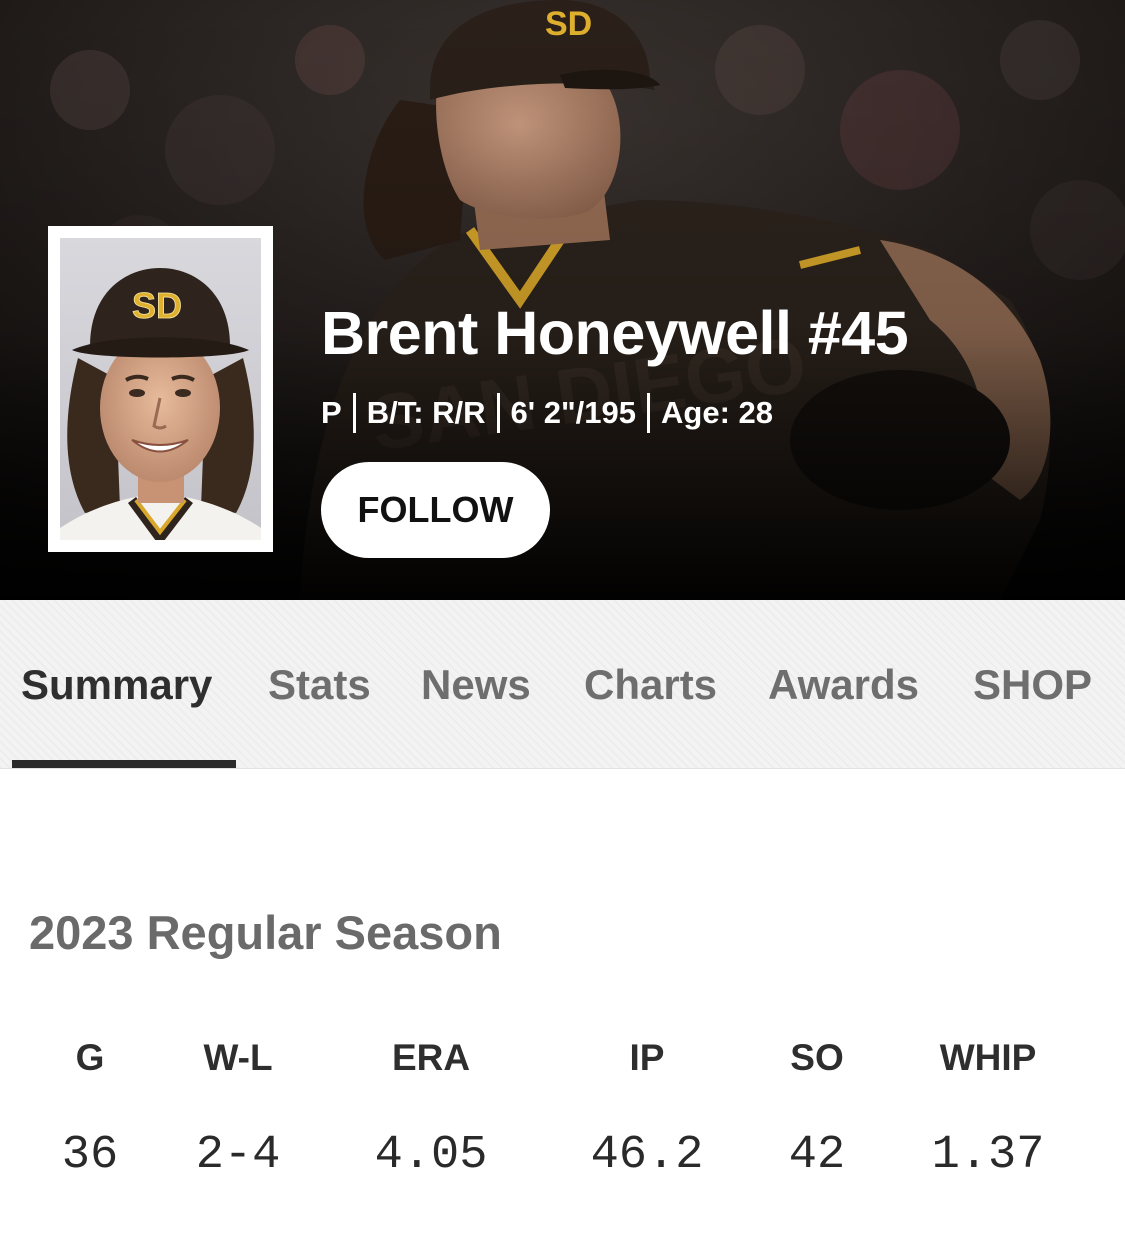 This screenshot has width=1125, height=1233. Describe the element at coordinates (238, 1057) in the screenshot. I see `stat-label: W-L` at that location.